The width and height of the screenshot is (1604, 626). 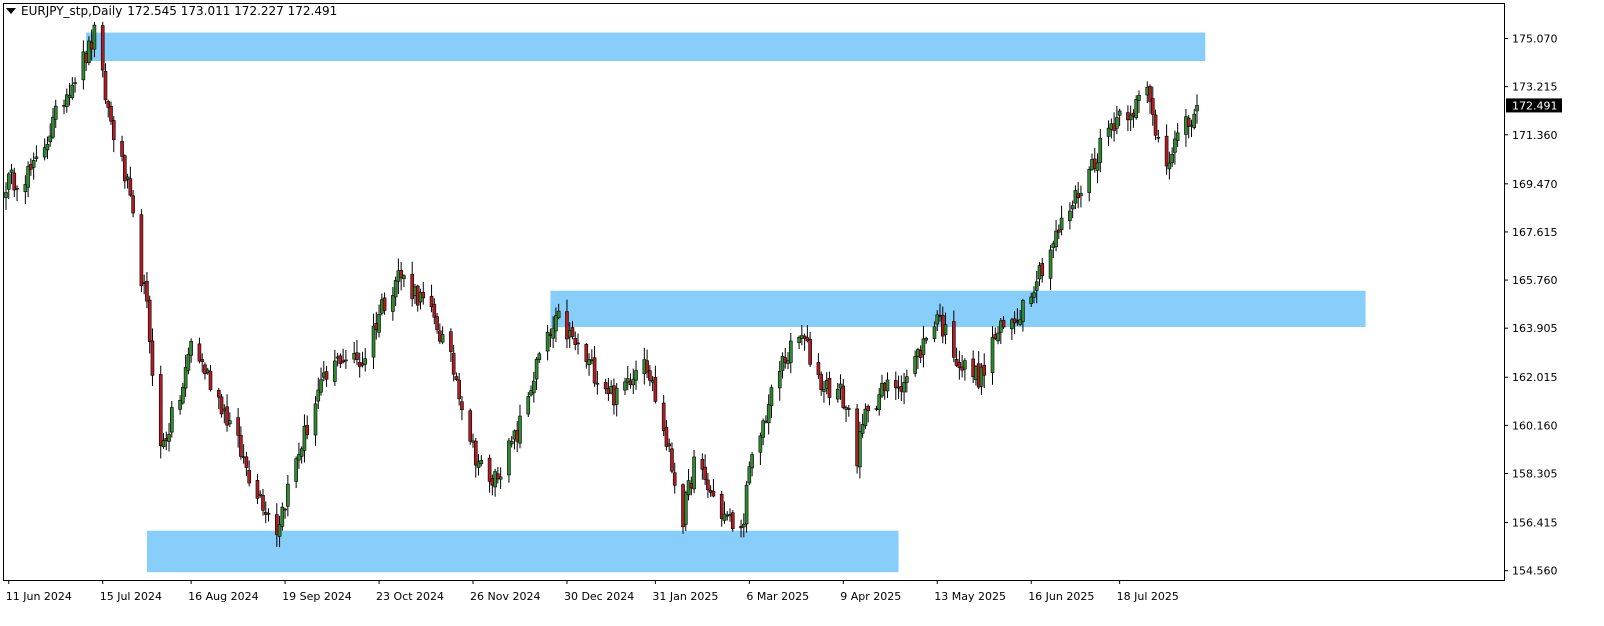 What do you see at coordinates (685, 596) in the screenshot?
I see `x-tick-label: 31 Jan 2025` at bounding box center [685, 596].